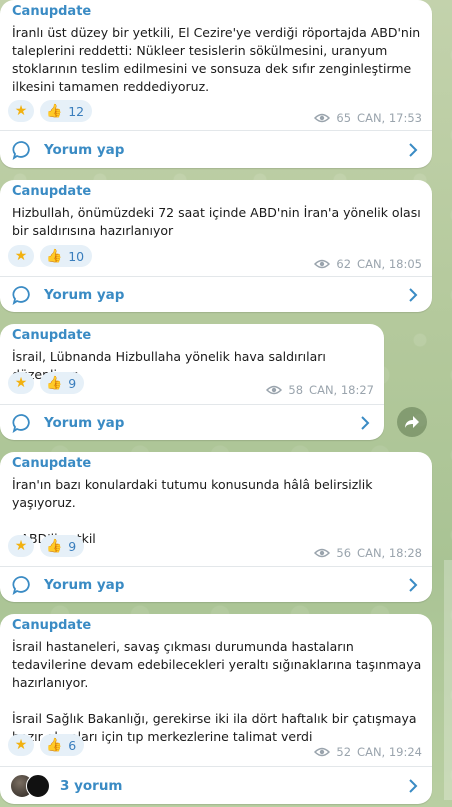 The height and width of the screenshot is (807, 452). Describe the element at coordinates (344, 118) in the screenshot. I see `view-count: 65` at that location.